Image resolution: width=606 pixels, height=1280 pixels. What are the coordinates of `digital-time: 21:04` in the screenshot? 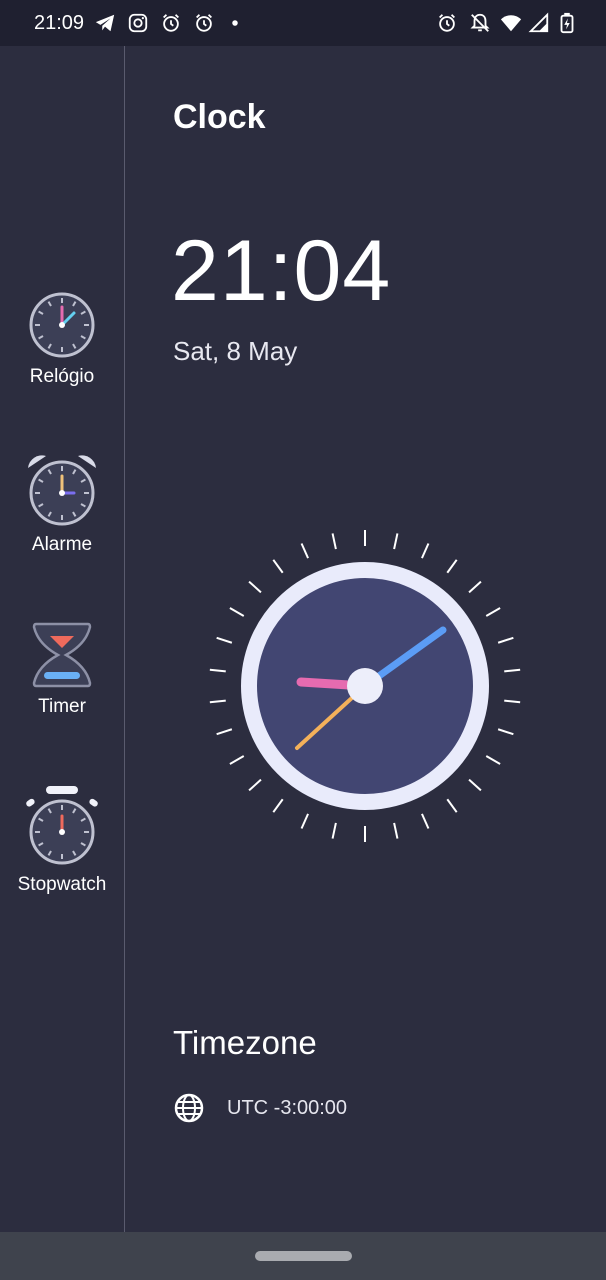 It's located at (281, 271).